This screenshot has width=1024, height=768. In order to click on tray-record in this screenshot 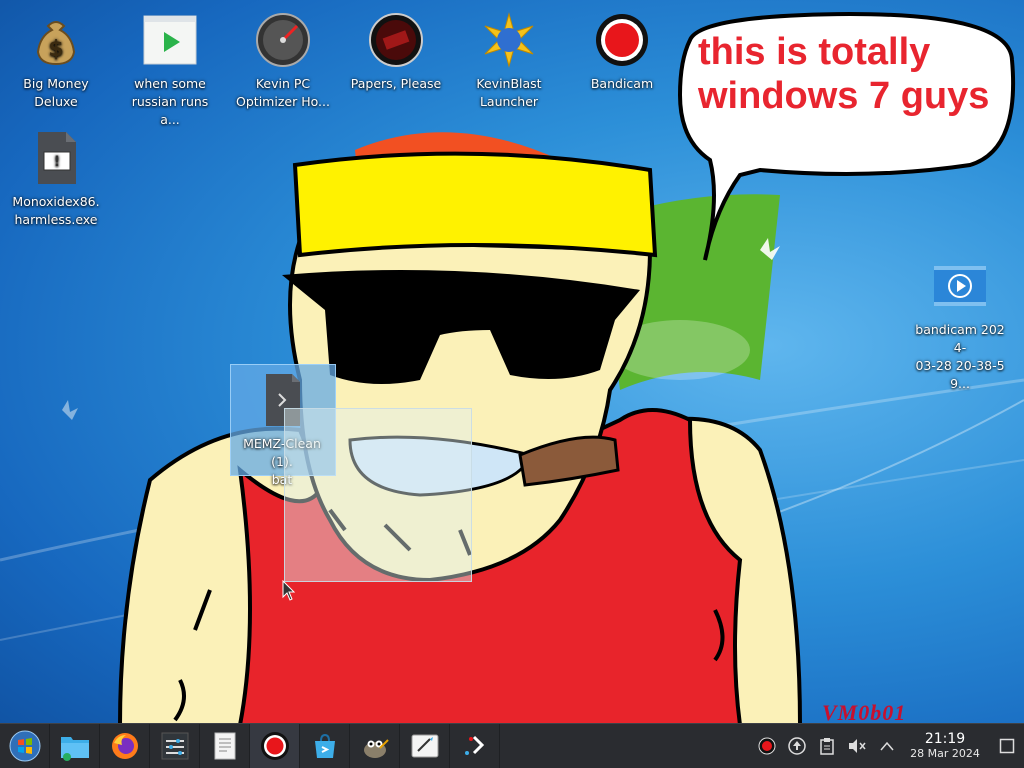, I will do `click(767, 746)`.